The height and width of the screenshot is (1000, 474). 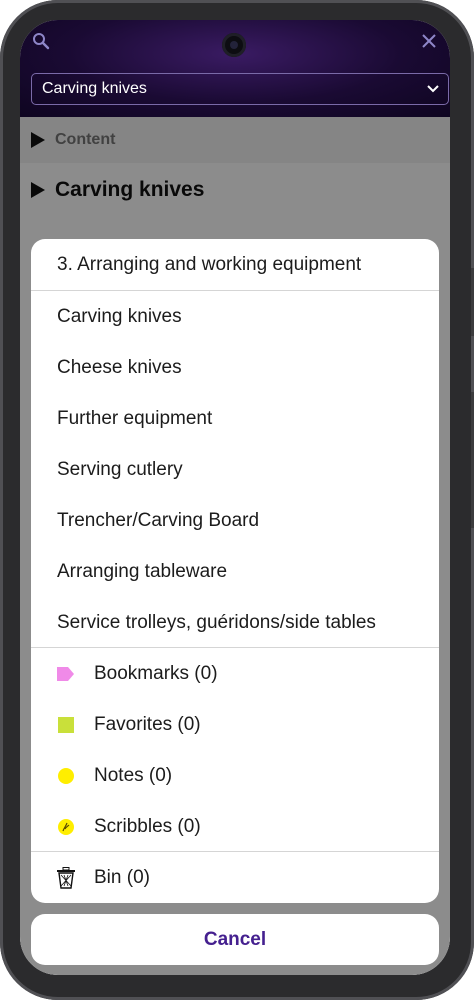 What do you see at coordinates (66, 877) in the screenshot?
I see `trash-bin-icon` at bounding box center [66, 877].